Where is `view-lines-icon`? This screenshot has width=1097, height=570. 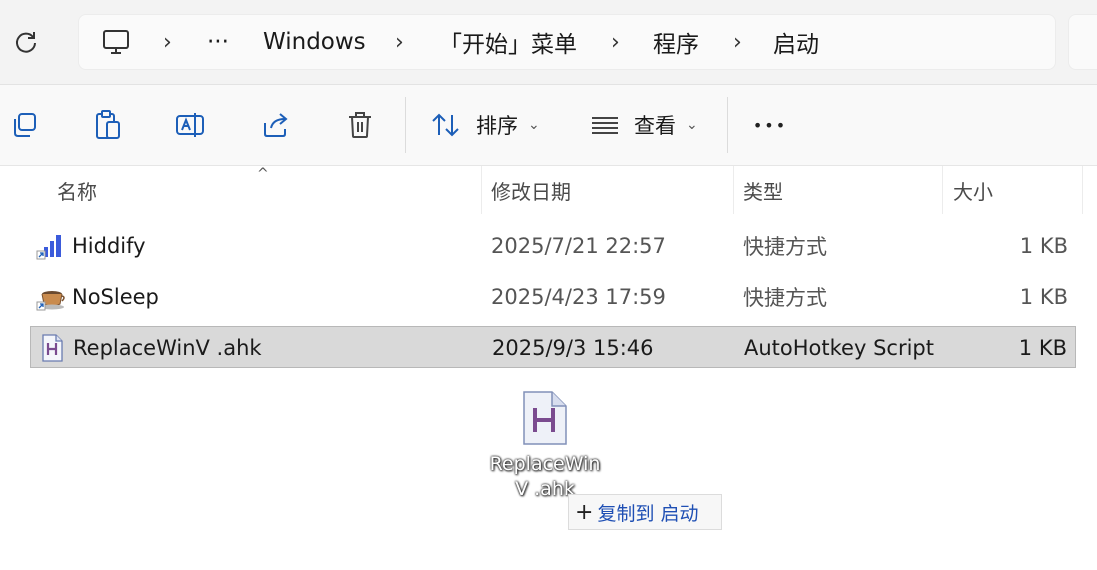 view-lines-icon is located at coordinates (605, 125).